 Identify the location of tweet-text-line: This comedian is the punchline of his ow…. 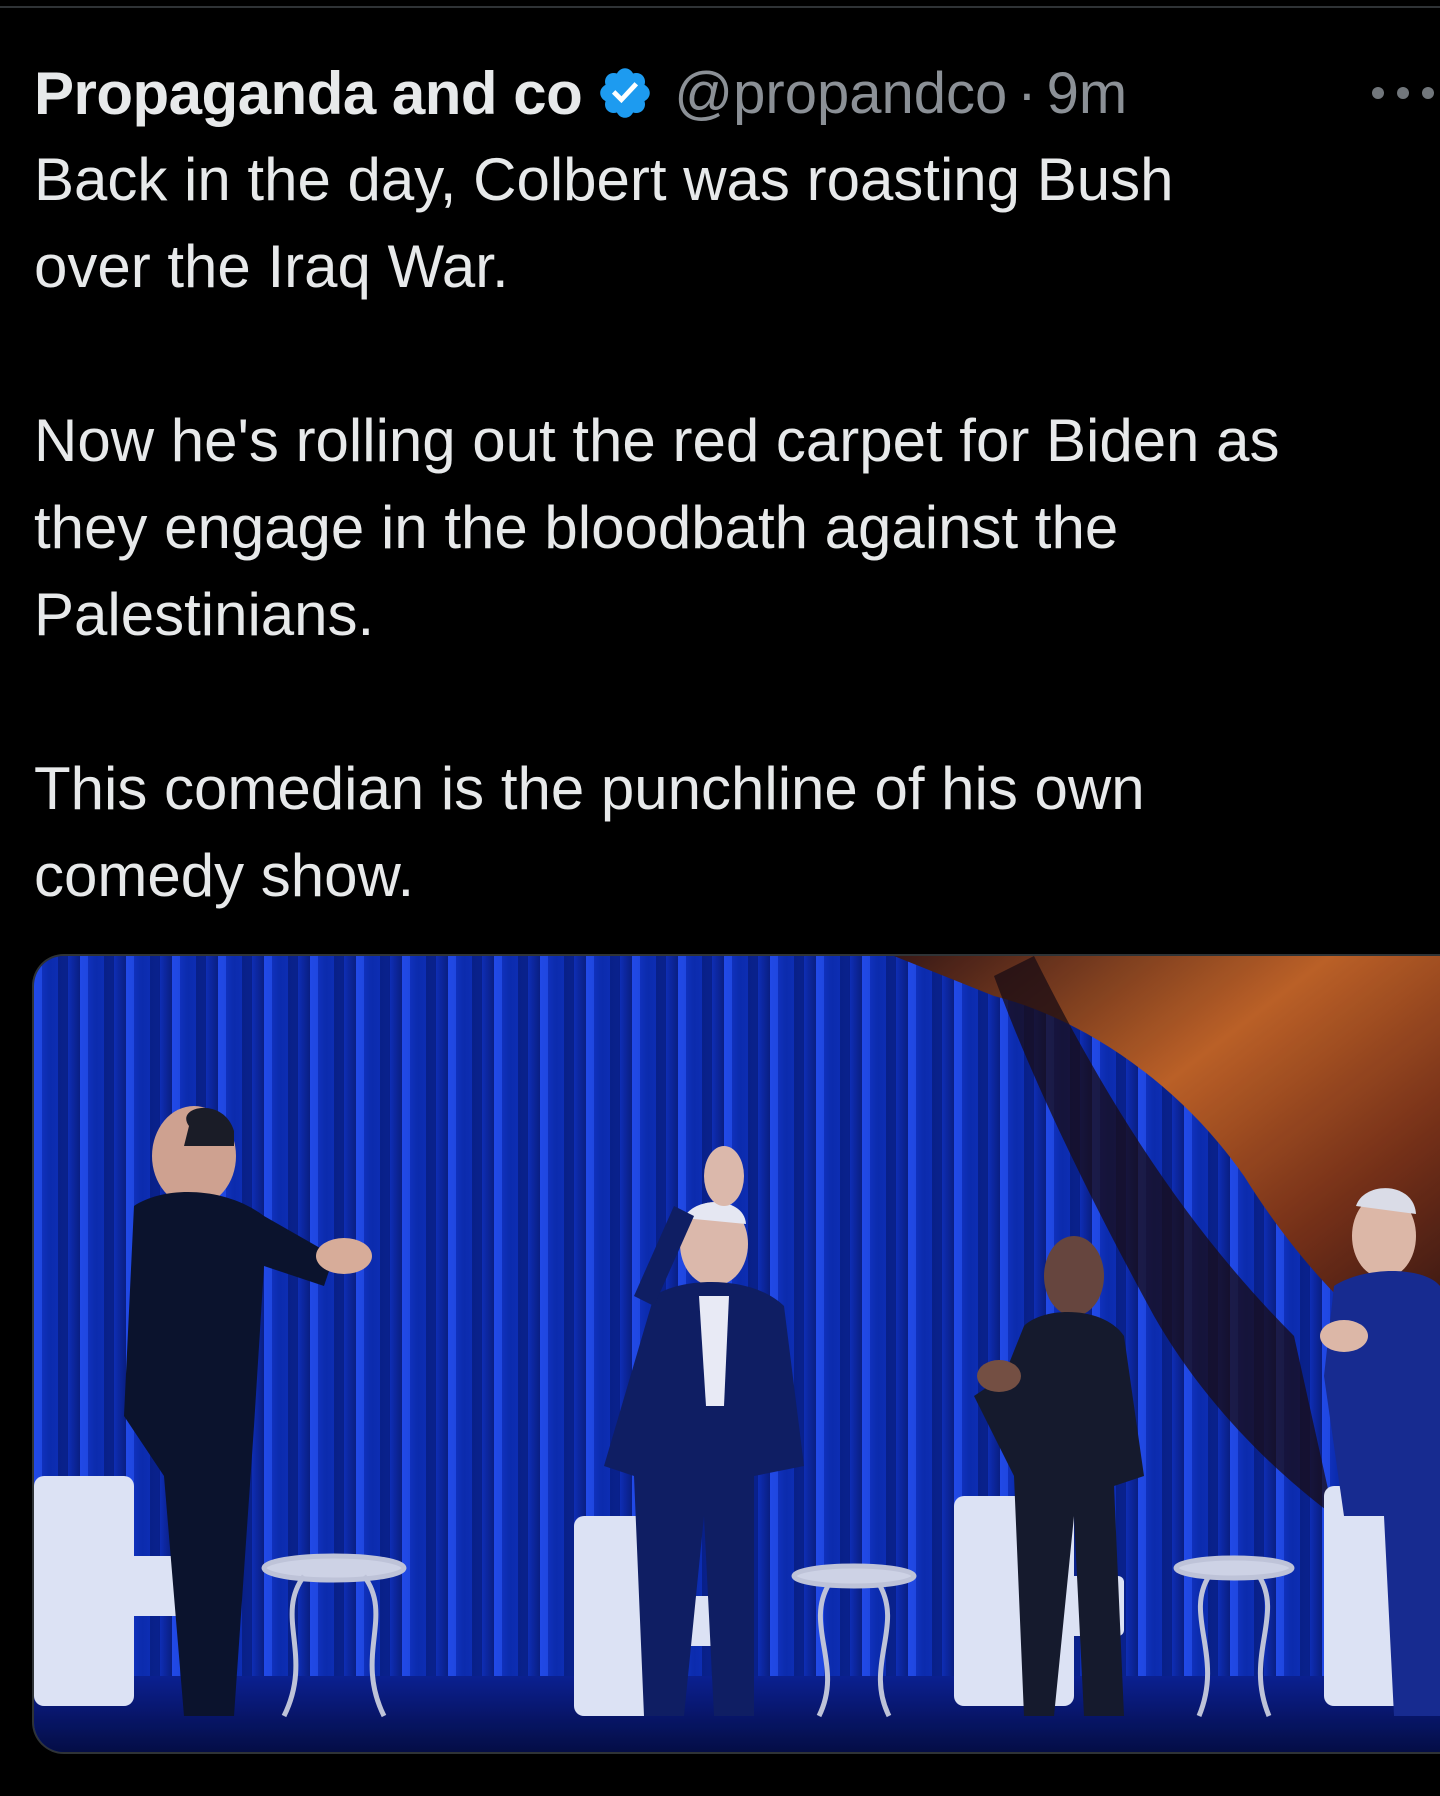
(589, 788).